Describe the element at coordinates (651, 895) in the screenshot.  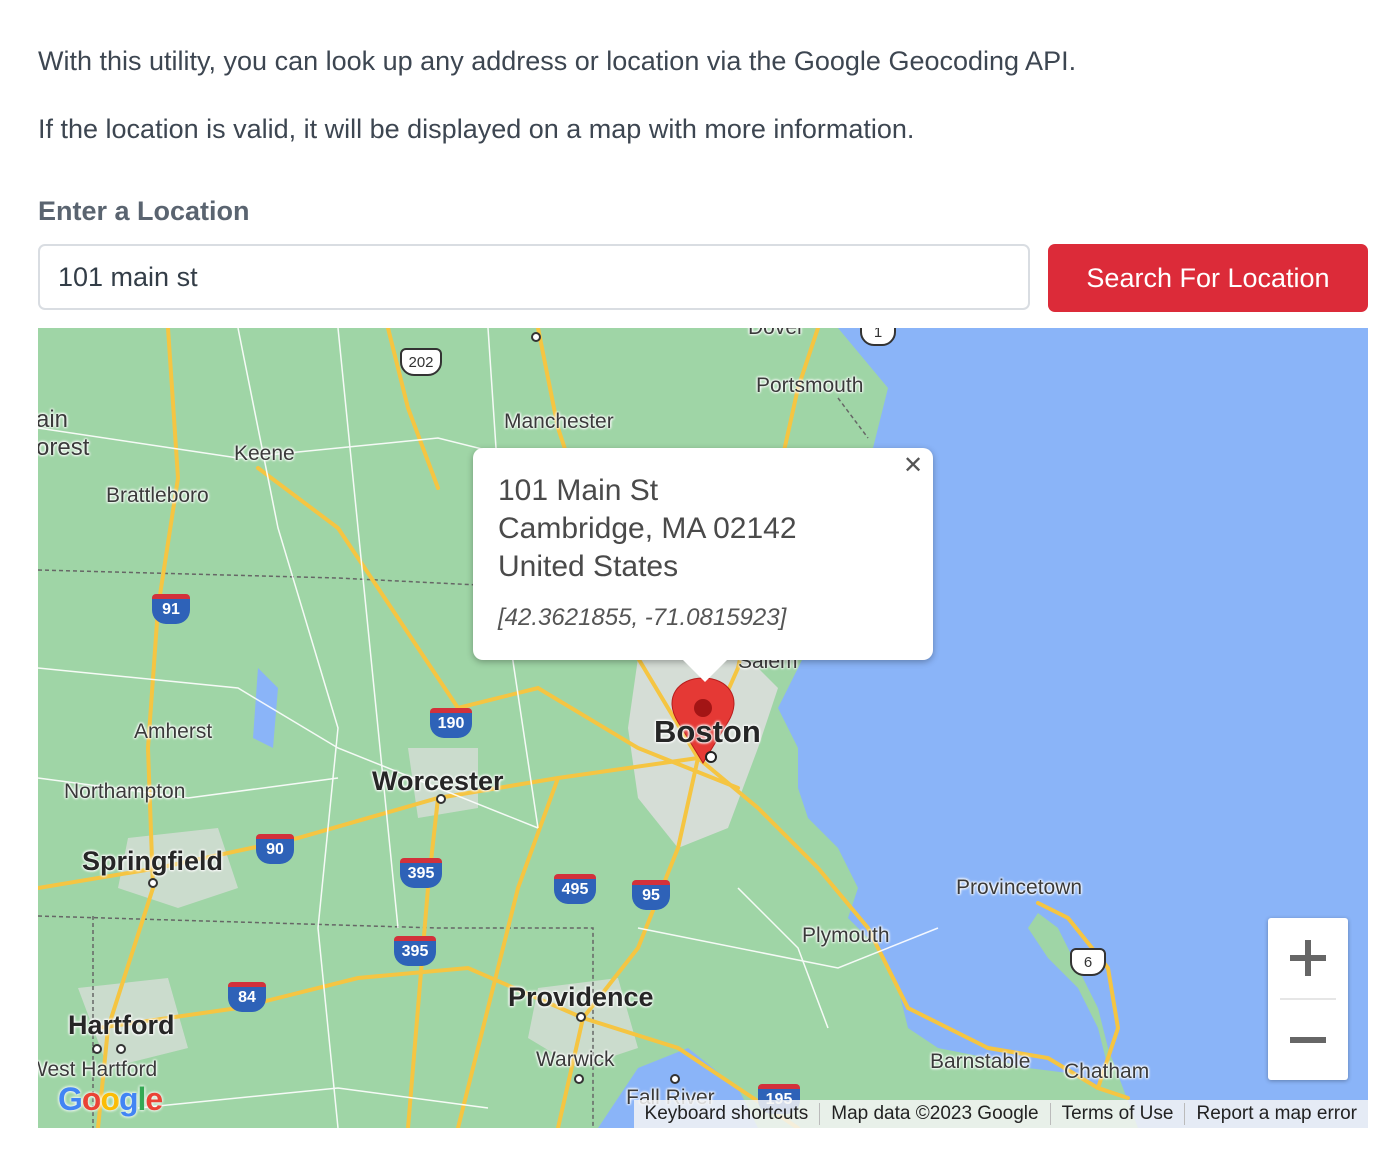
I see `interstate-95-shield: 95` at that location.